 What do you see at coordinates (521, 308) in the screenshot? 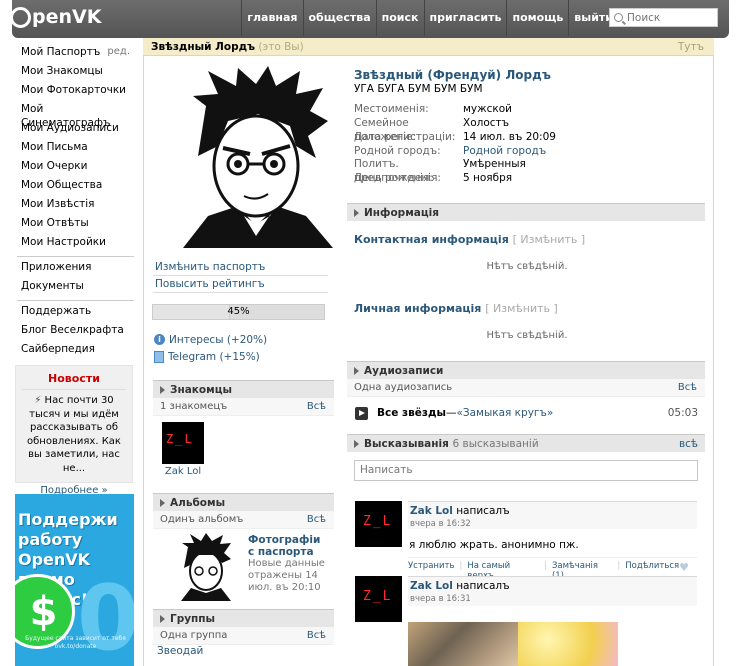
I see `edit-personal-link: [ Измѣнить ]` at bounding box center [521, 308].